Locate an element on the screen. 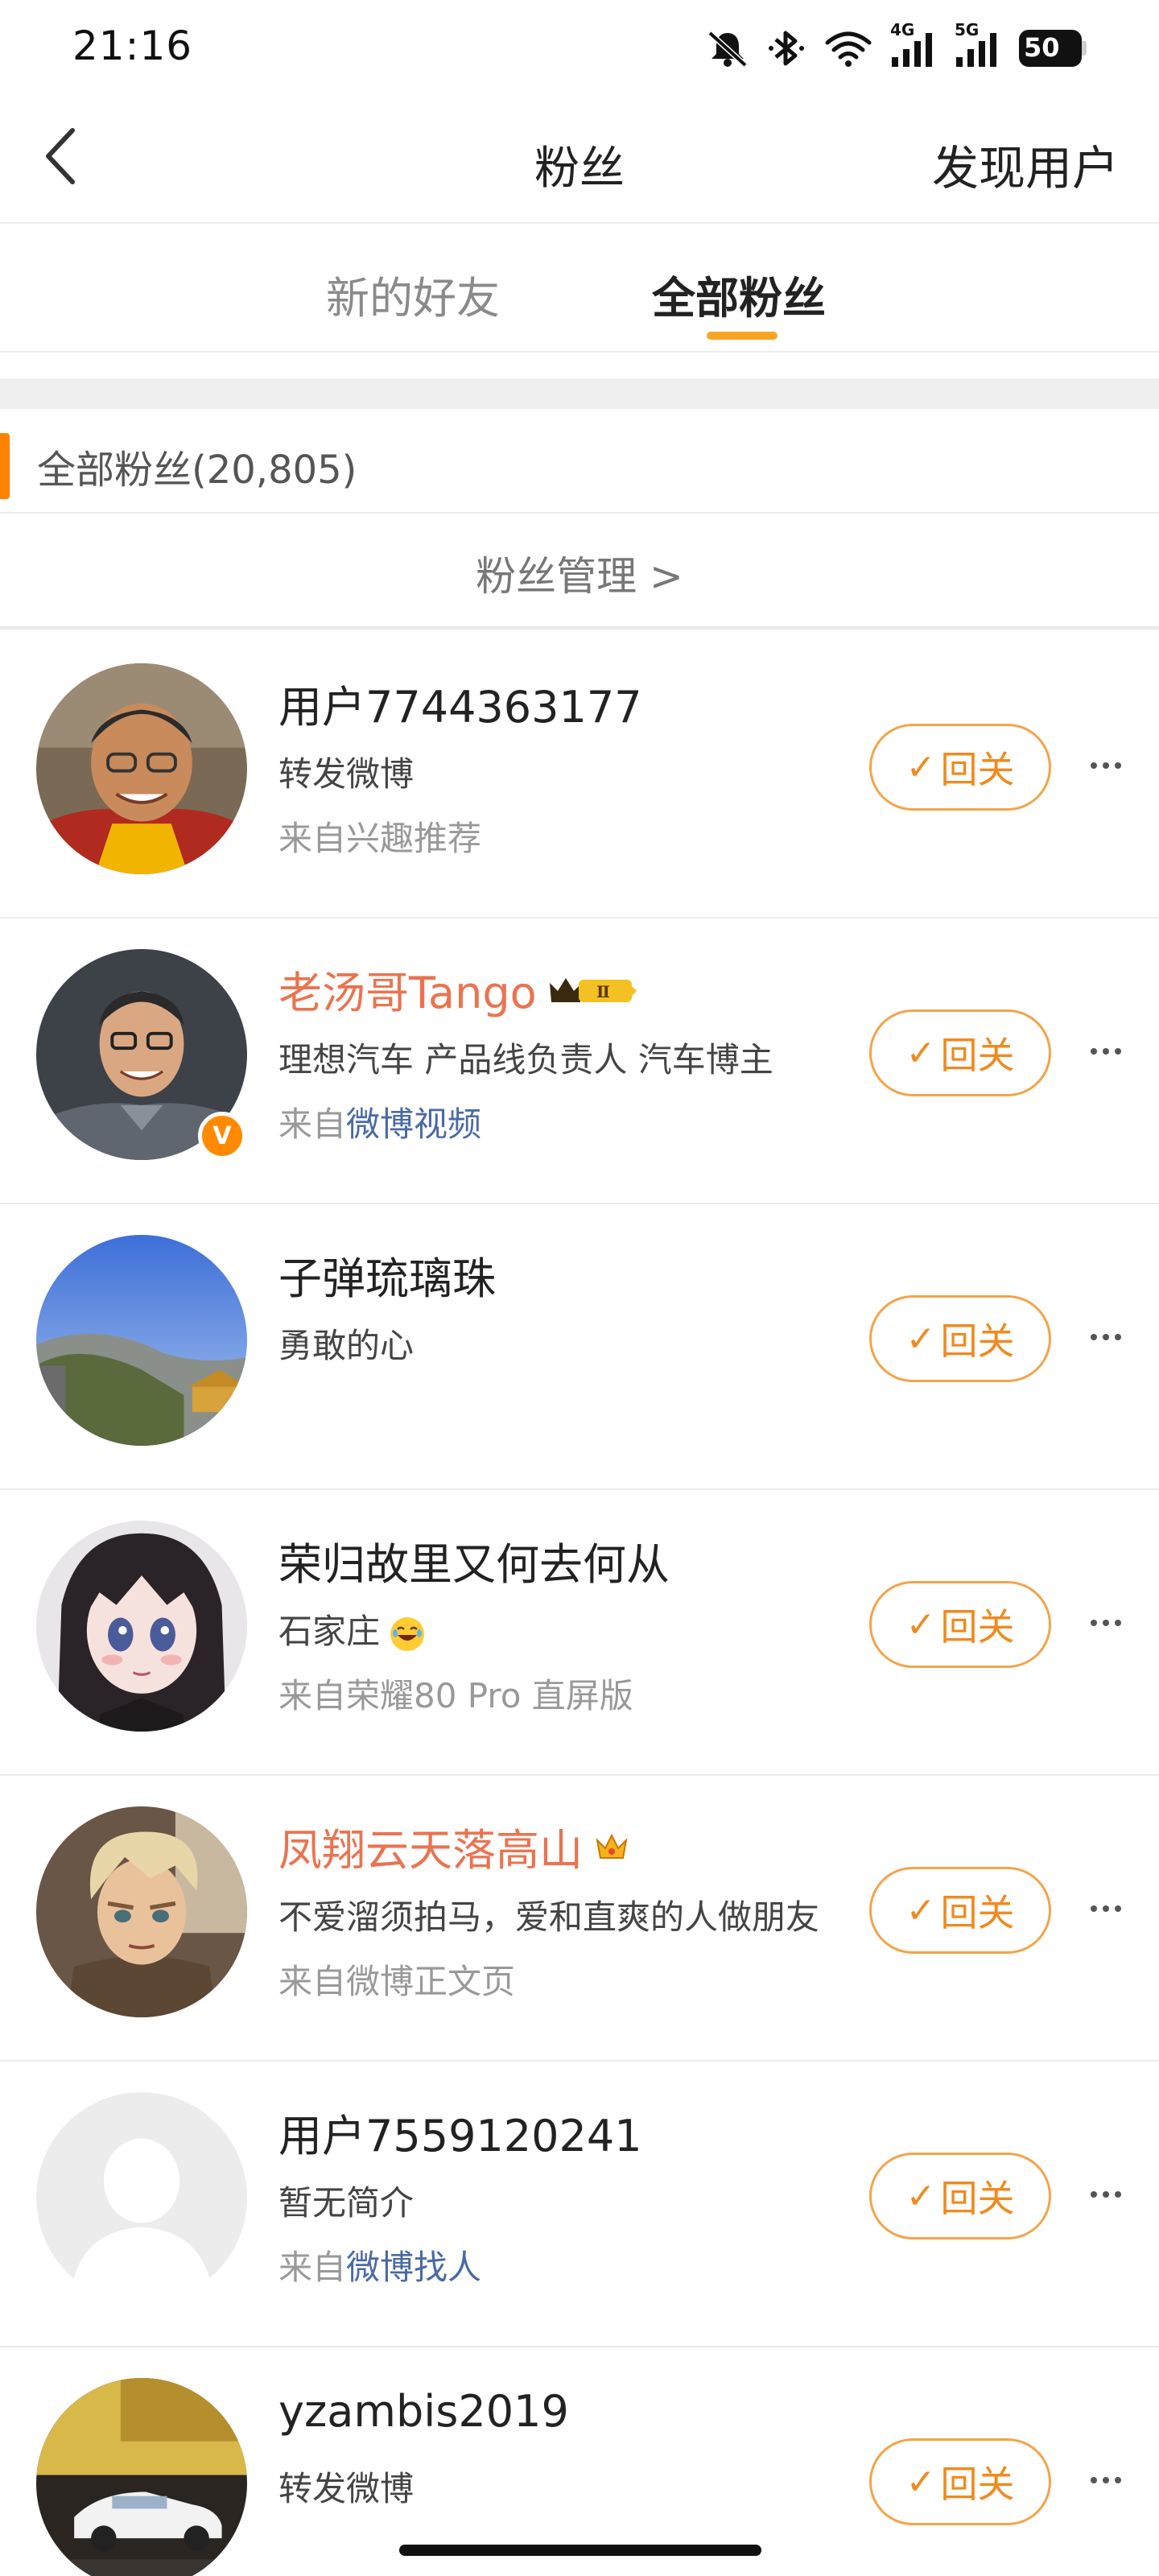 The height and width of the screenshot is (2576, 1159). section-accent-bar is located at coordinates (5, 466).